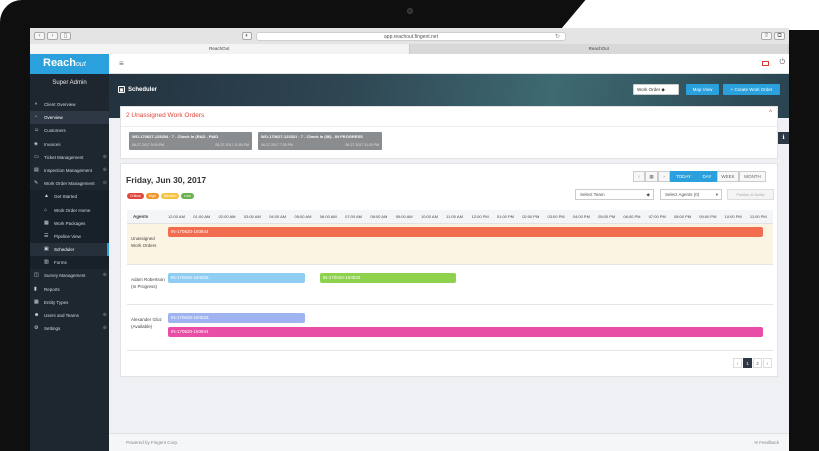 This screenshot has height=451, width=819. Describe the element at coordinates (69, 83) in the screenshot. I see `user-role: Super Admin` at that location.